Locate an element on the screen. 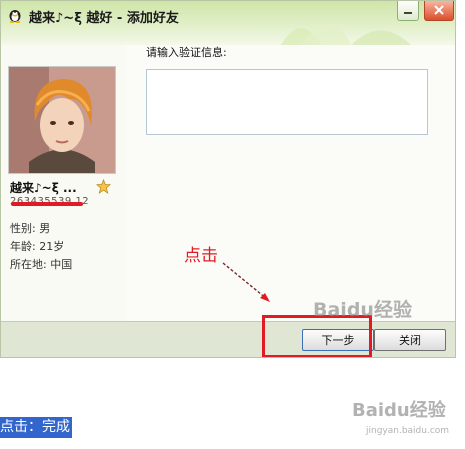 This screenshot has height=449, width=465. qq-penguin-icon is located at coordinates (15, 16).